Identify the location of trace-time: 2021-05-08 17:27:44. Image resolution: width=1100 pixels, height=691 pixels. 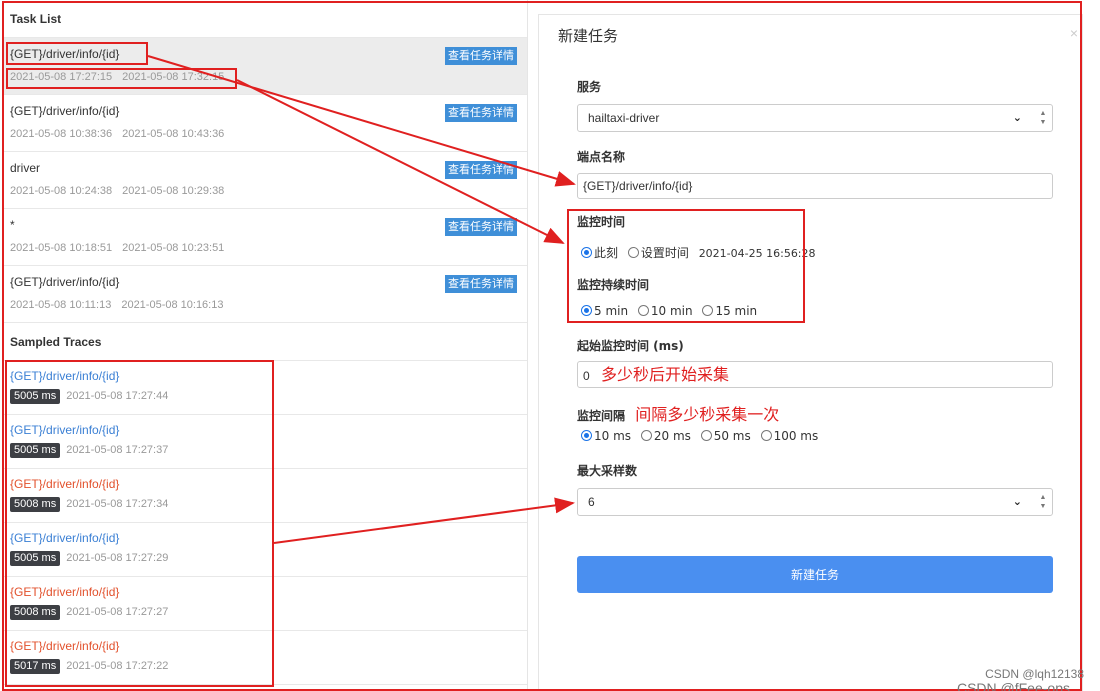
(117, 396).